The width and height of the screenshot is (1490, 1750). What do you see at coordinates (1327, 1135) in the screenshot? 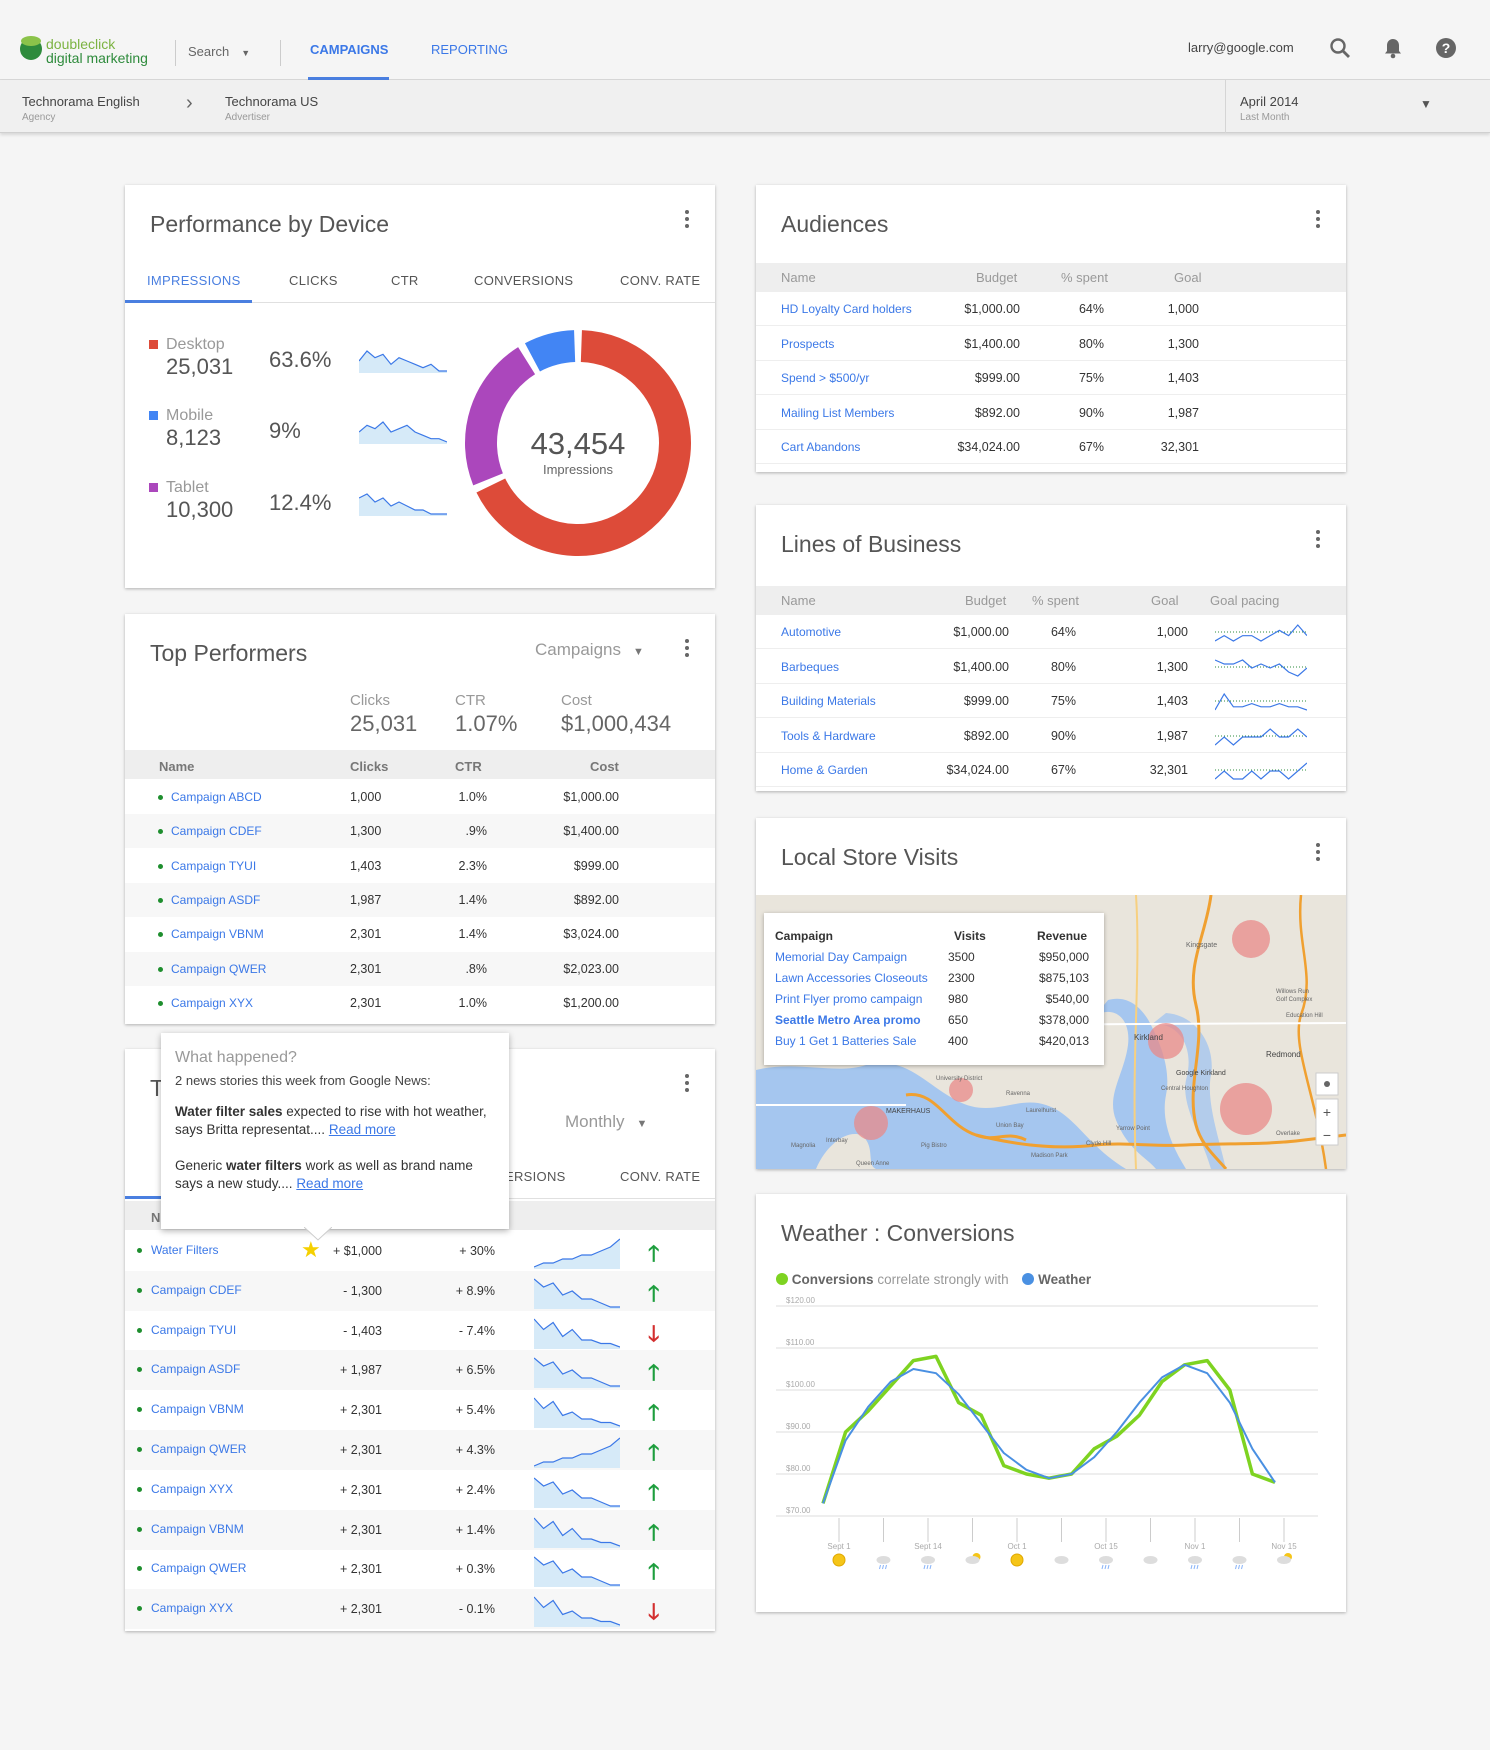
I see `zoom-out-icon: −` at bounding box center [1327, 1135].